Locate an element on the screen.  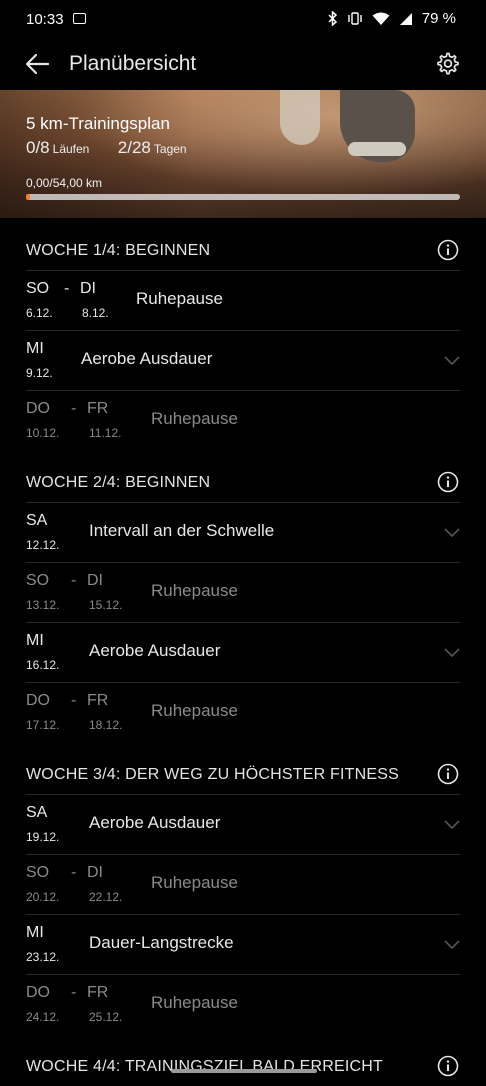
end-date-label: 15.12. is located at coordinates (106, 605).